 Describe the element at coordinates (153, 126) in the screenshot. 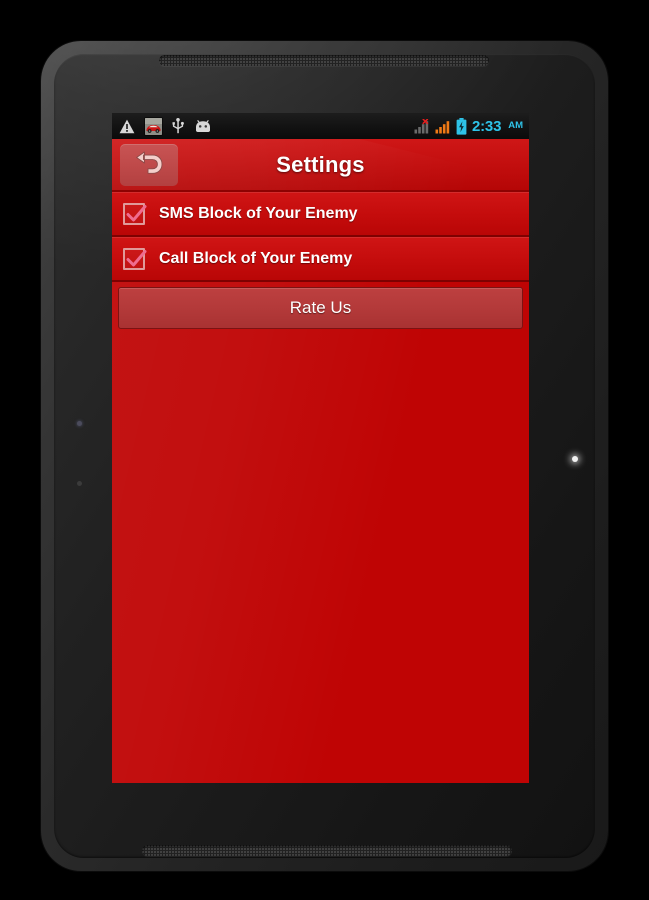

I see `car-photo-notification-icon` at that location.